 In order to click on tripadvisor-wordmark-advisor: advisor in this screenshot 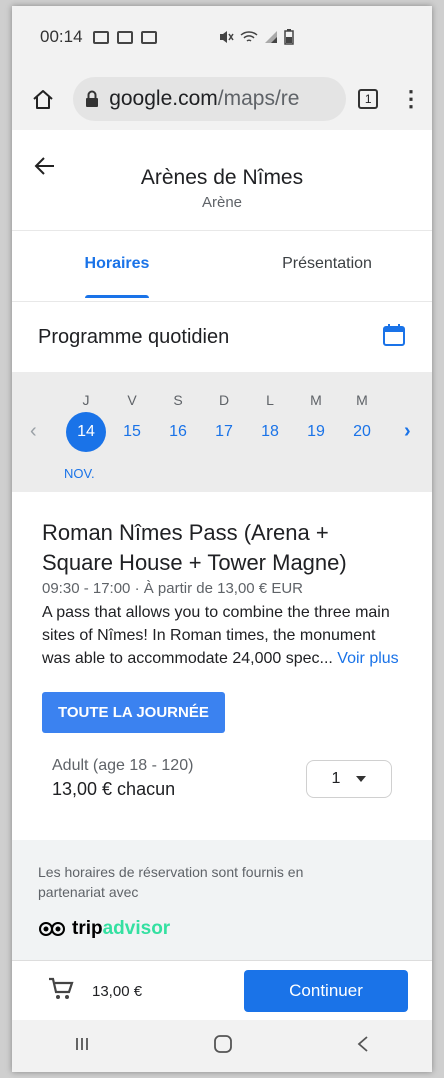, I will do `click(136, 928)`.